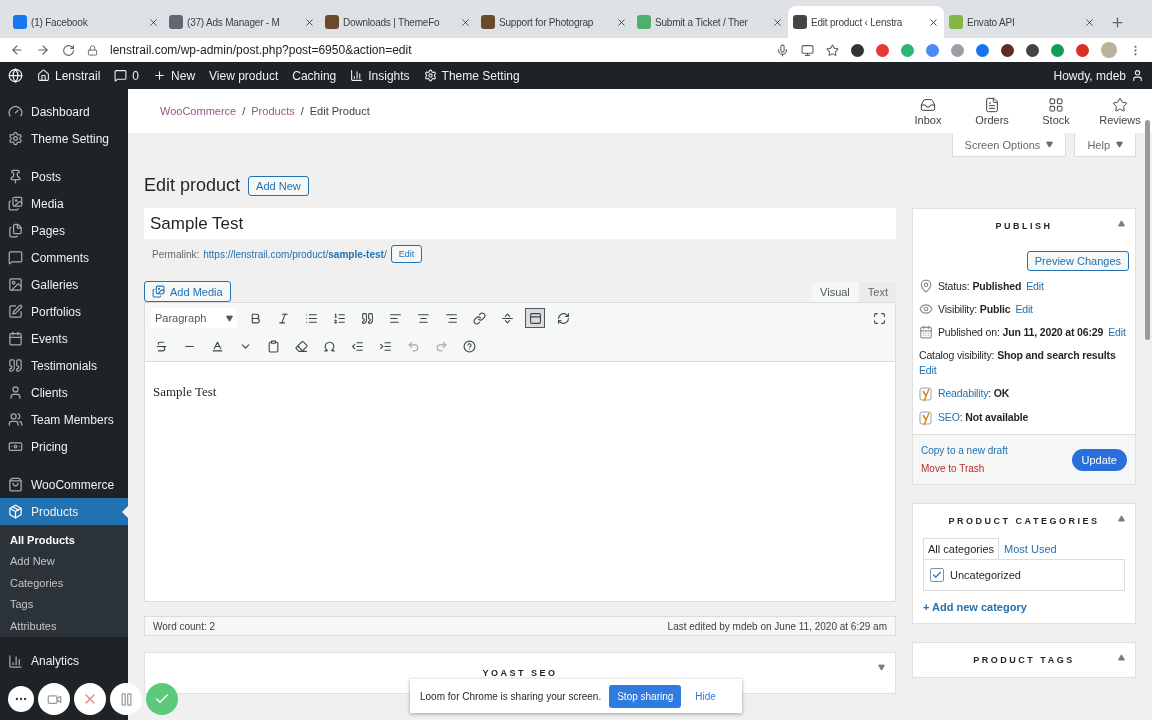 The image size is (1152, 720). I want to click on permalink-link: https://lenstrail.com/product/sample-test/, so click(295, 254).